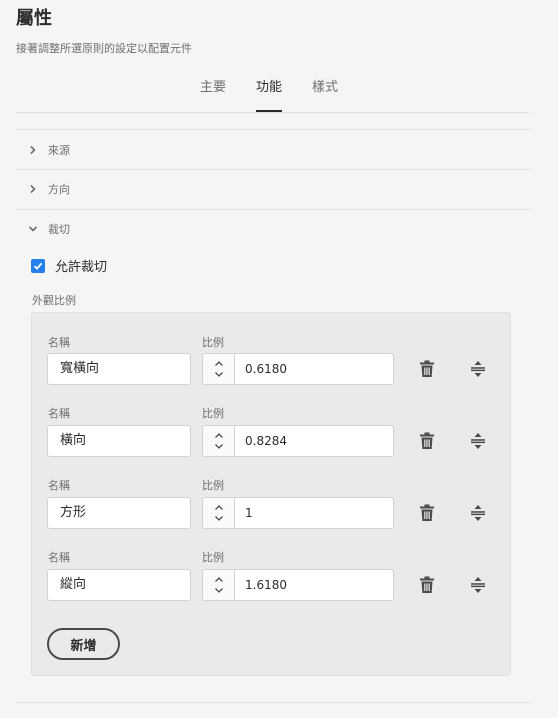 The image size is (558, 718). I want to click on tab-features: 功能, so click(269, 97).